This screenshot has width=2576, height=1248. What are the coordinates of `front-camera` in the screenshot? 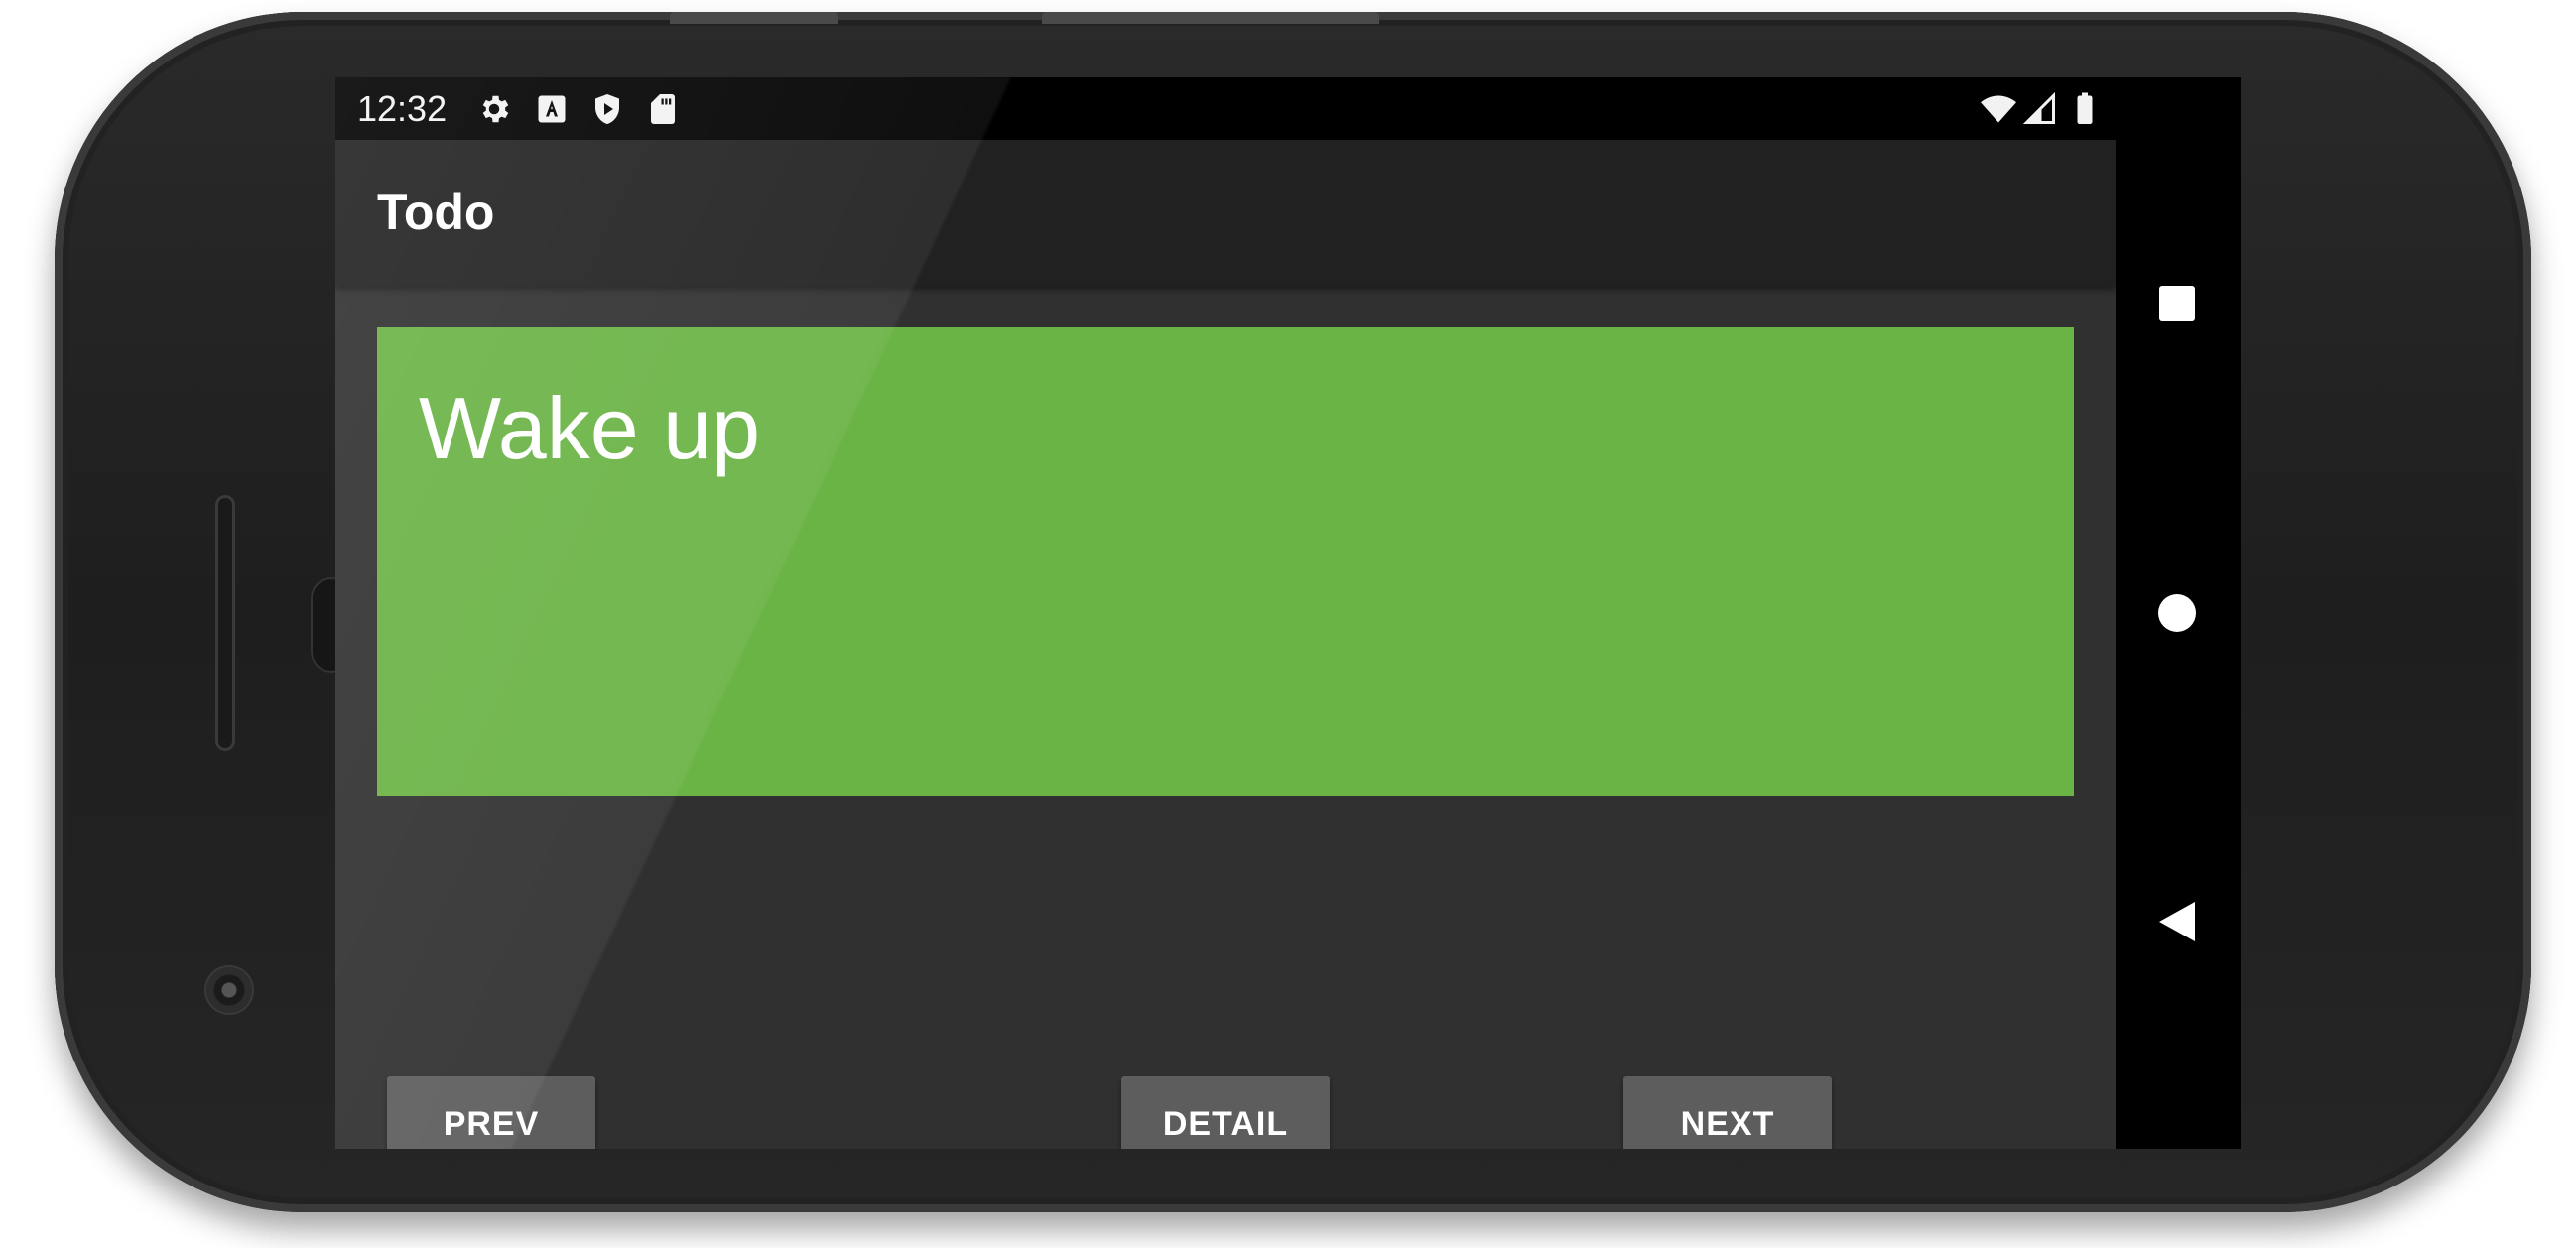 It's located at (229, 990).